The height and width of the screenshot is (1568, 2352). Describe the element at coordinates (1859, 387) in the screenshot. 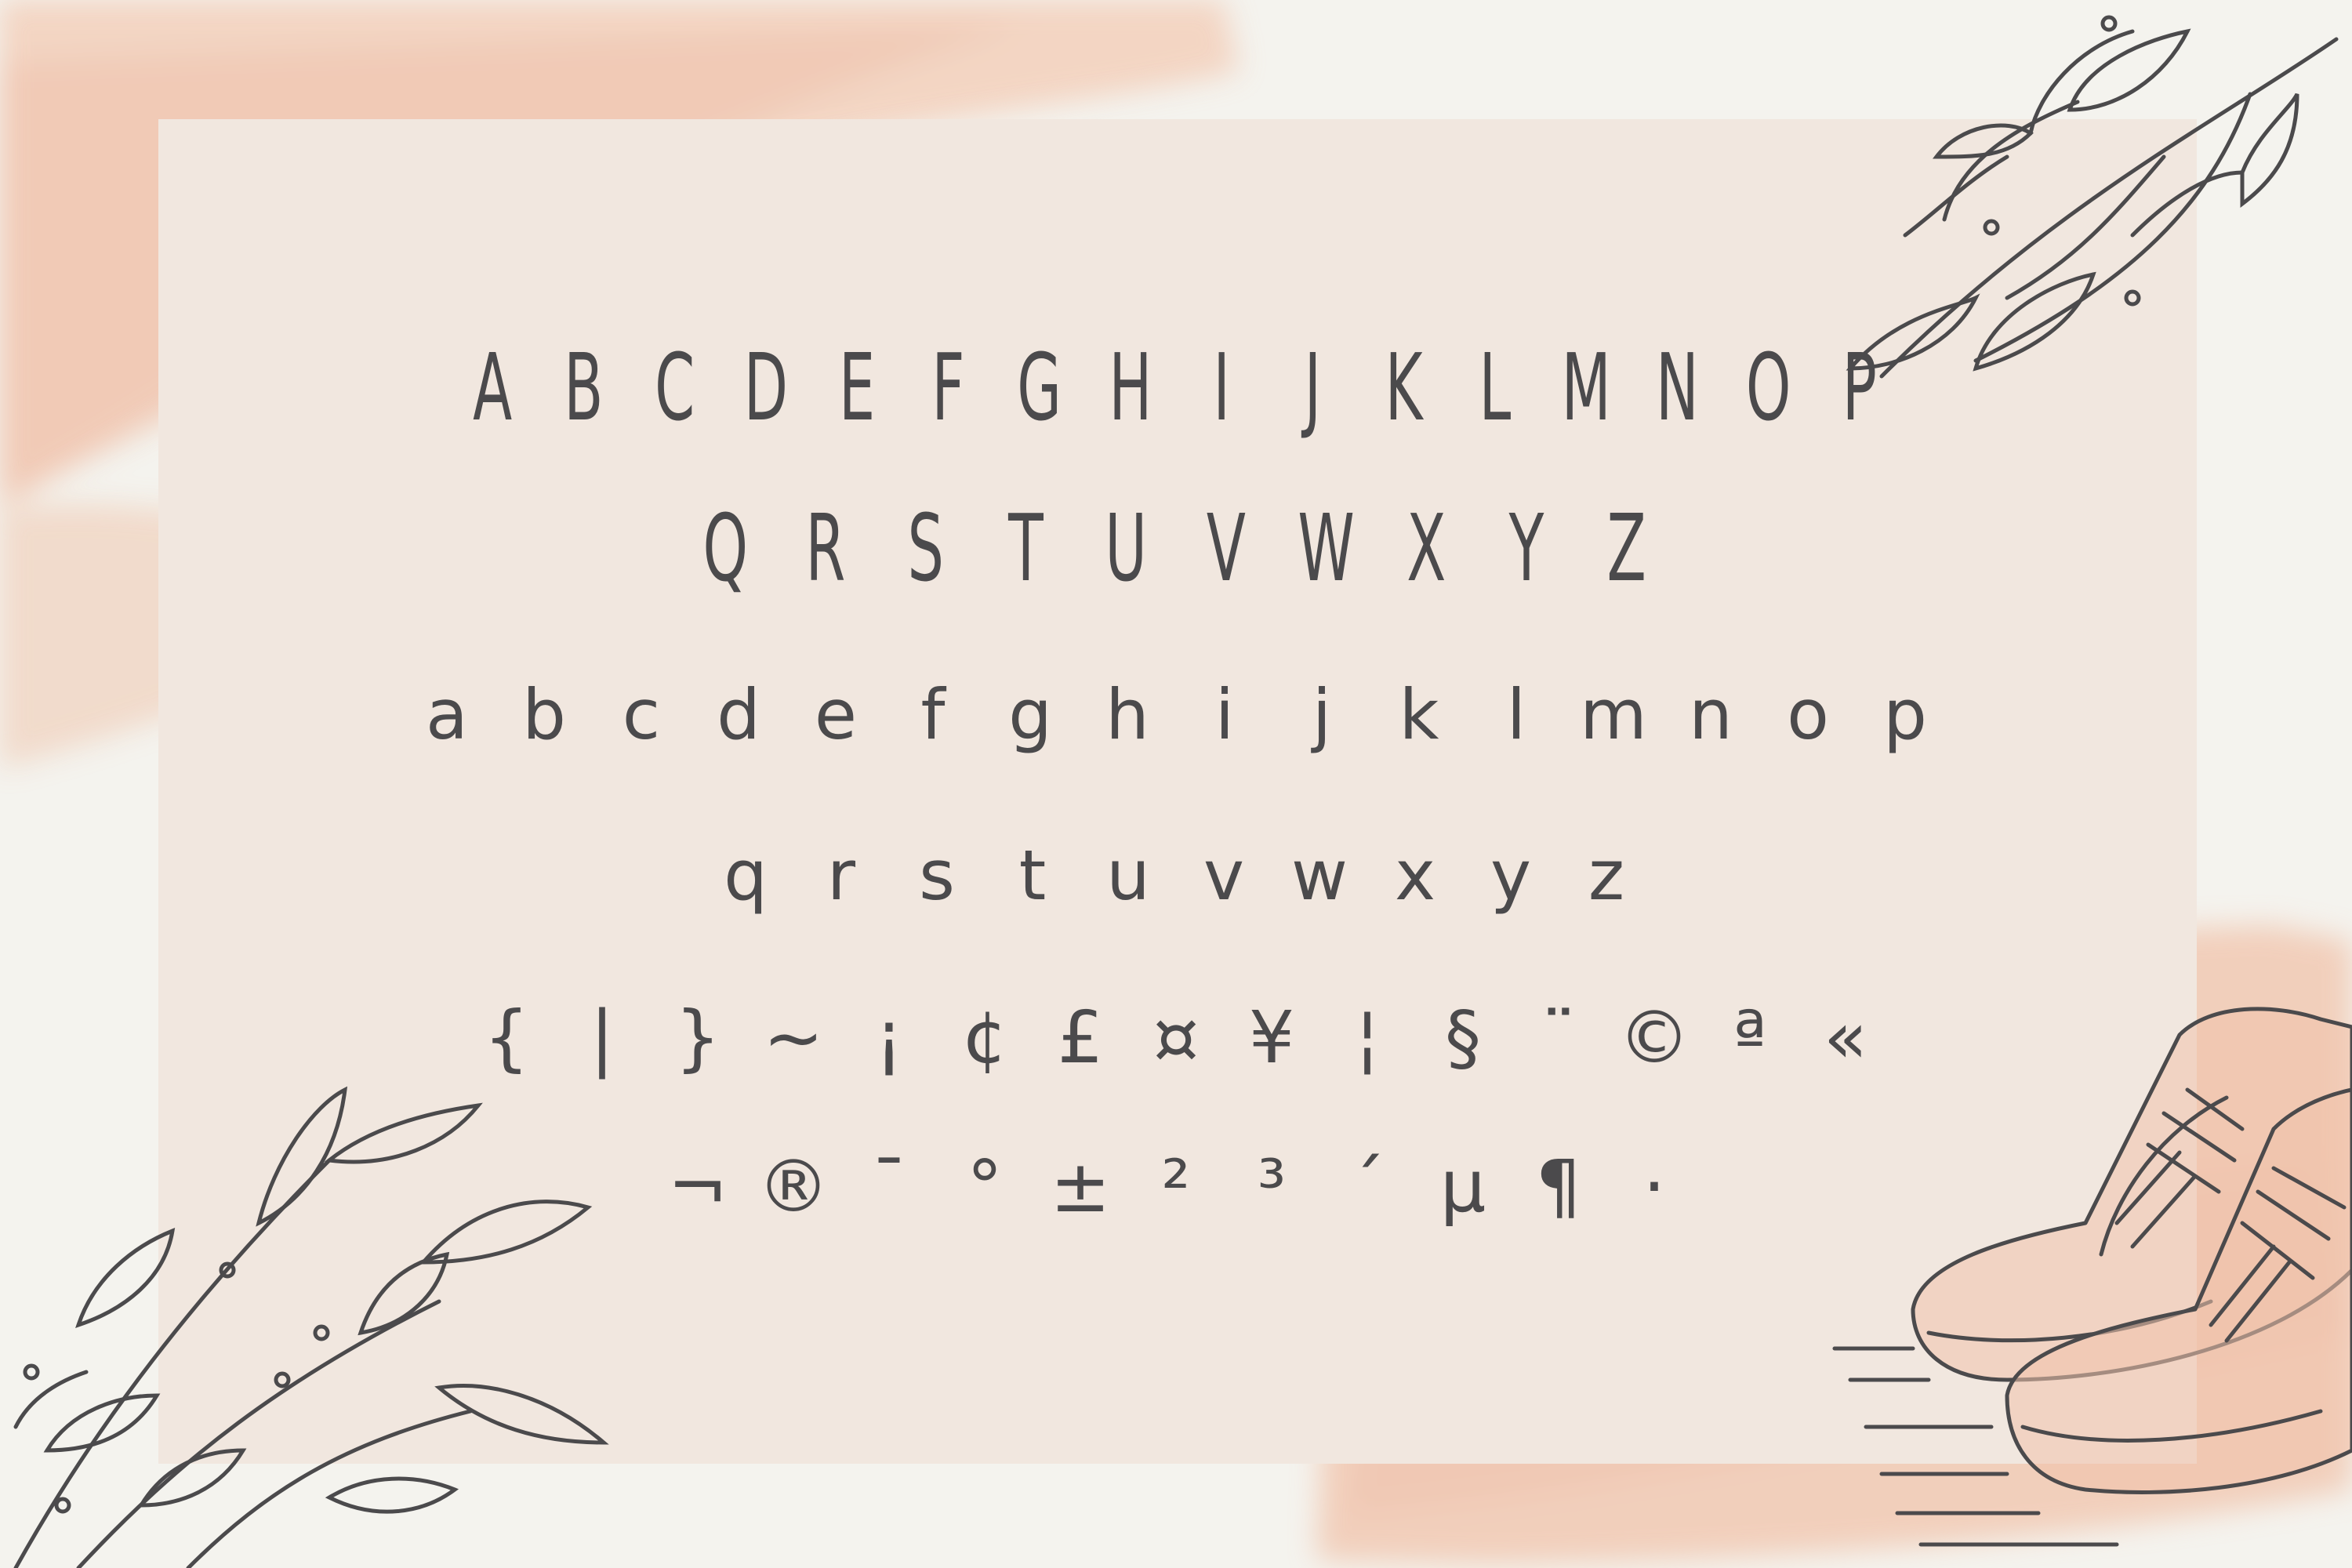

I see `glyph: P` at that location.